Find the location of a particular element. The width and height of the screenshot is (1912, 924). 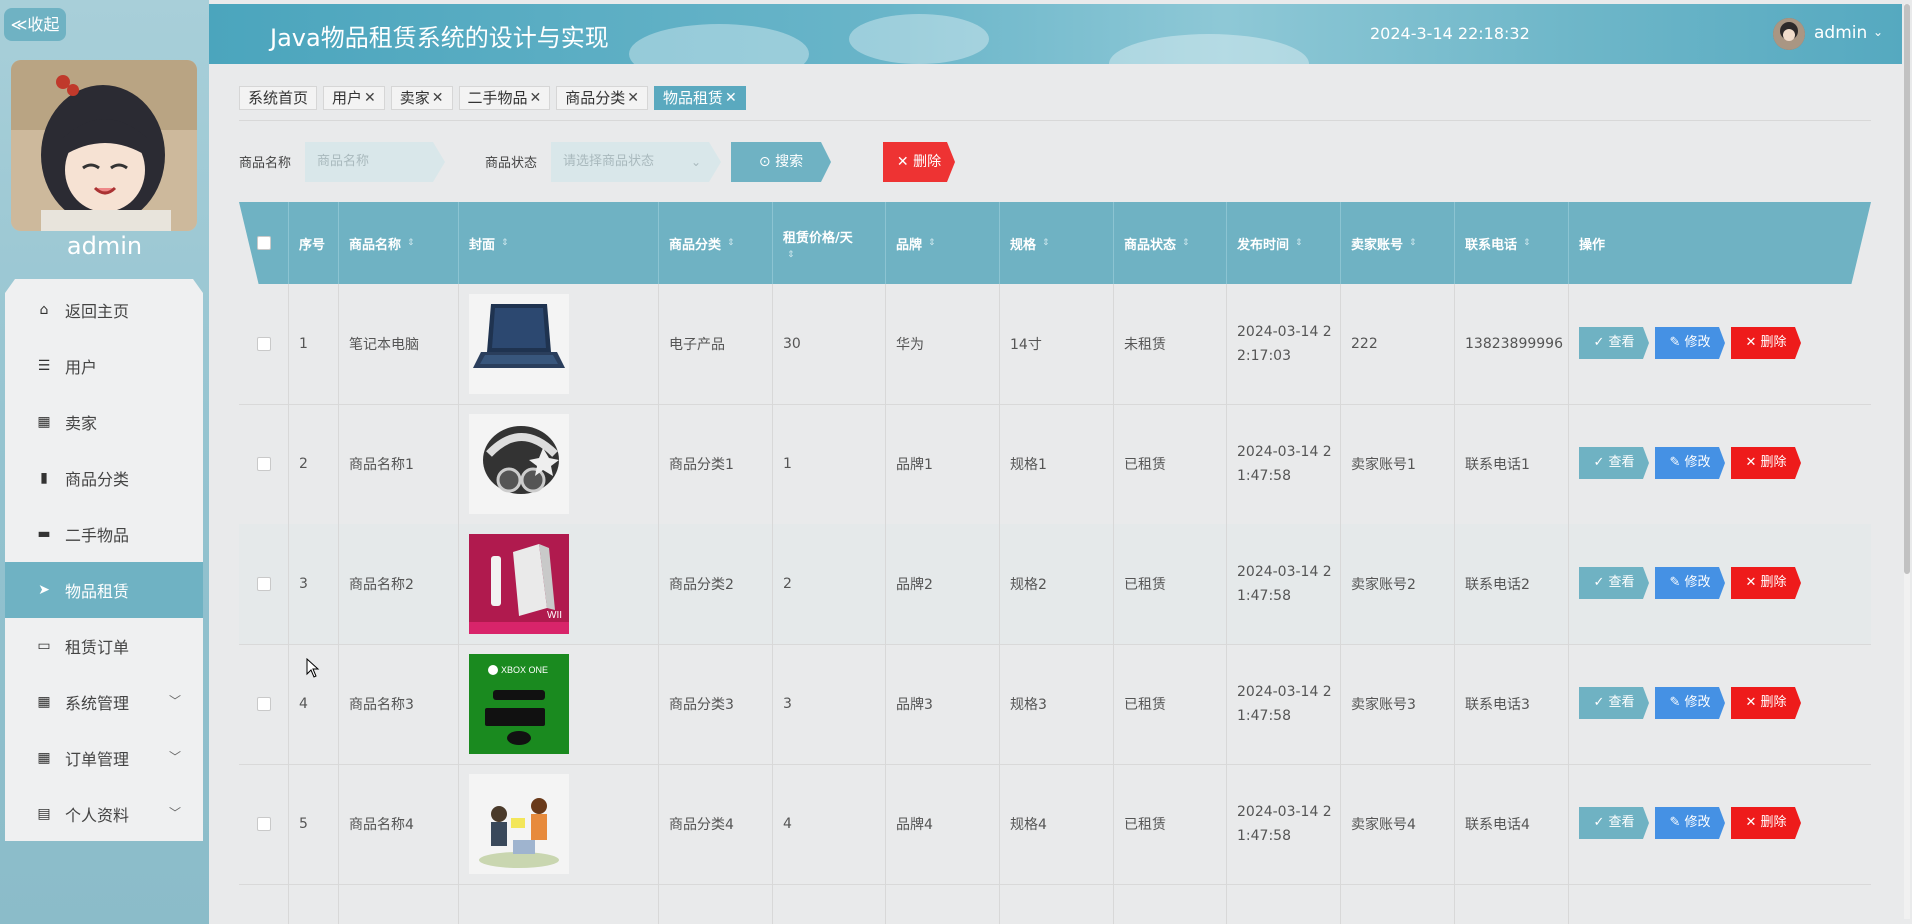

sidebar-item-orders: ▦ 订单管理 ﹀ is located at coordinates (104, 758).